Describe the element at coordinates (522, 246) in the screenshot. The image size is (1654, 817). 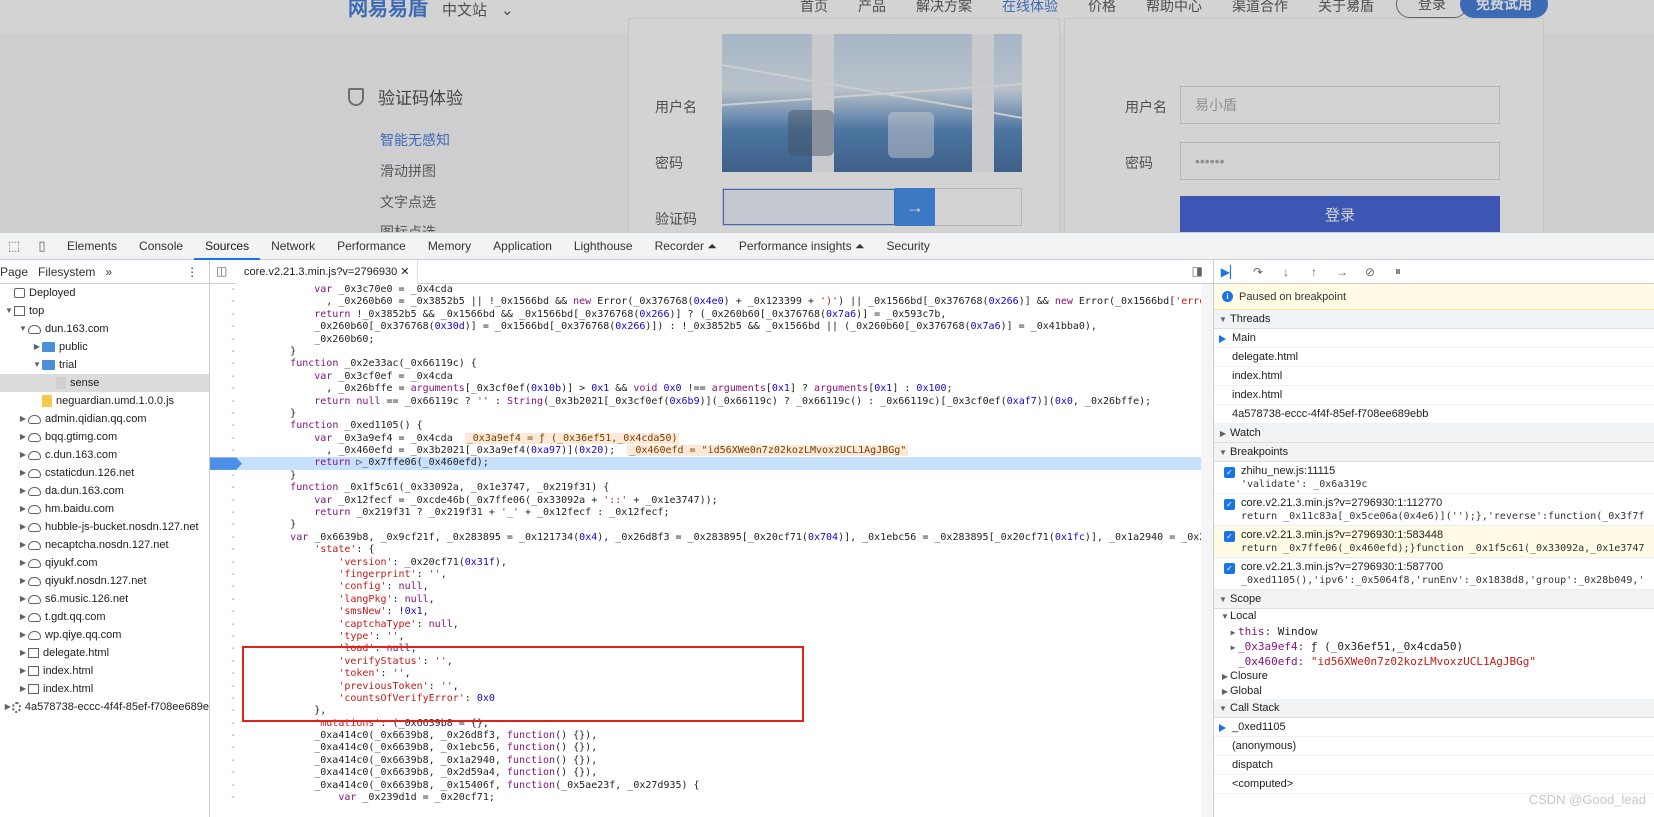
I see `devtools-tab: Application` at that location.